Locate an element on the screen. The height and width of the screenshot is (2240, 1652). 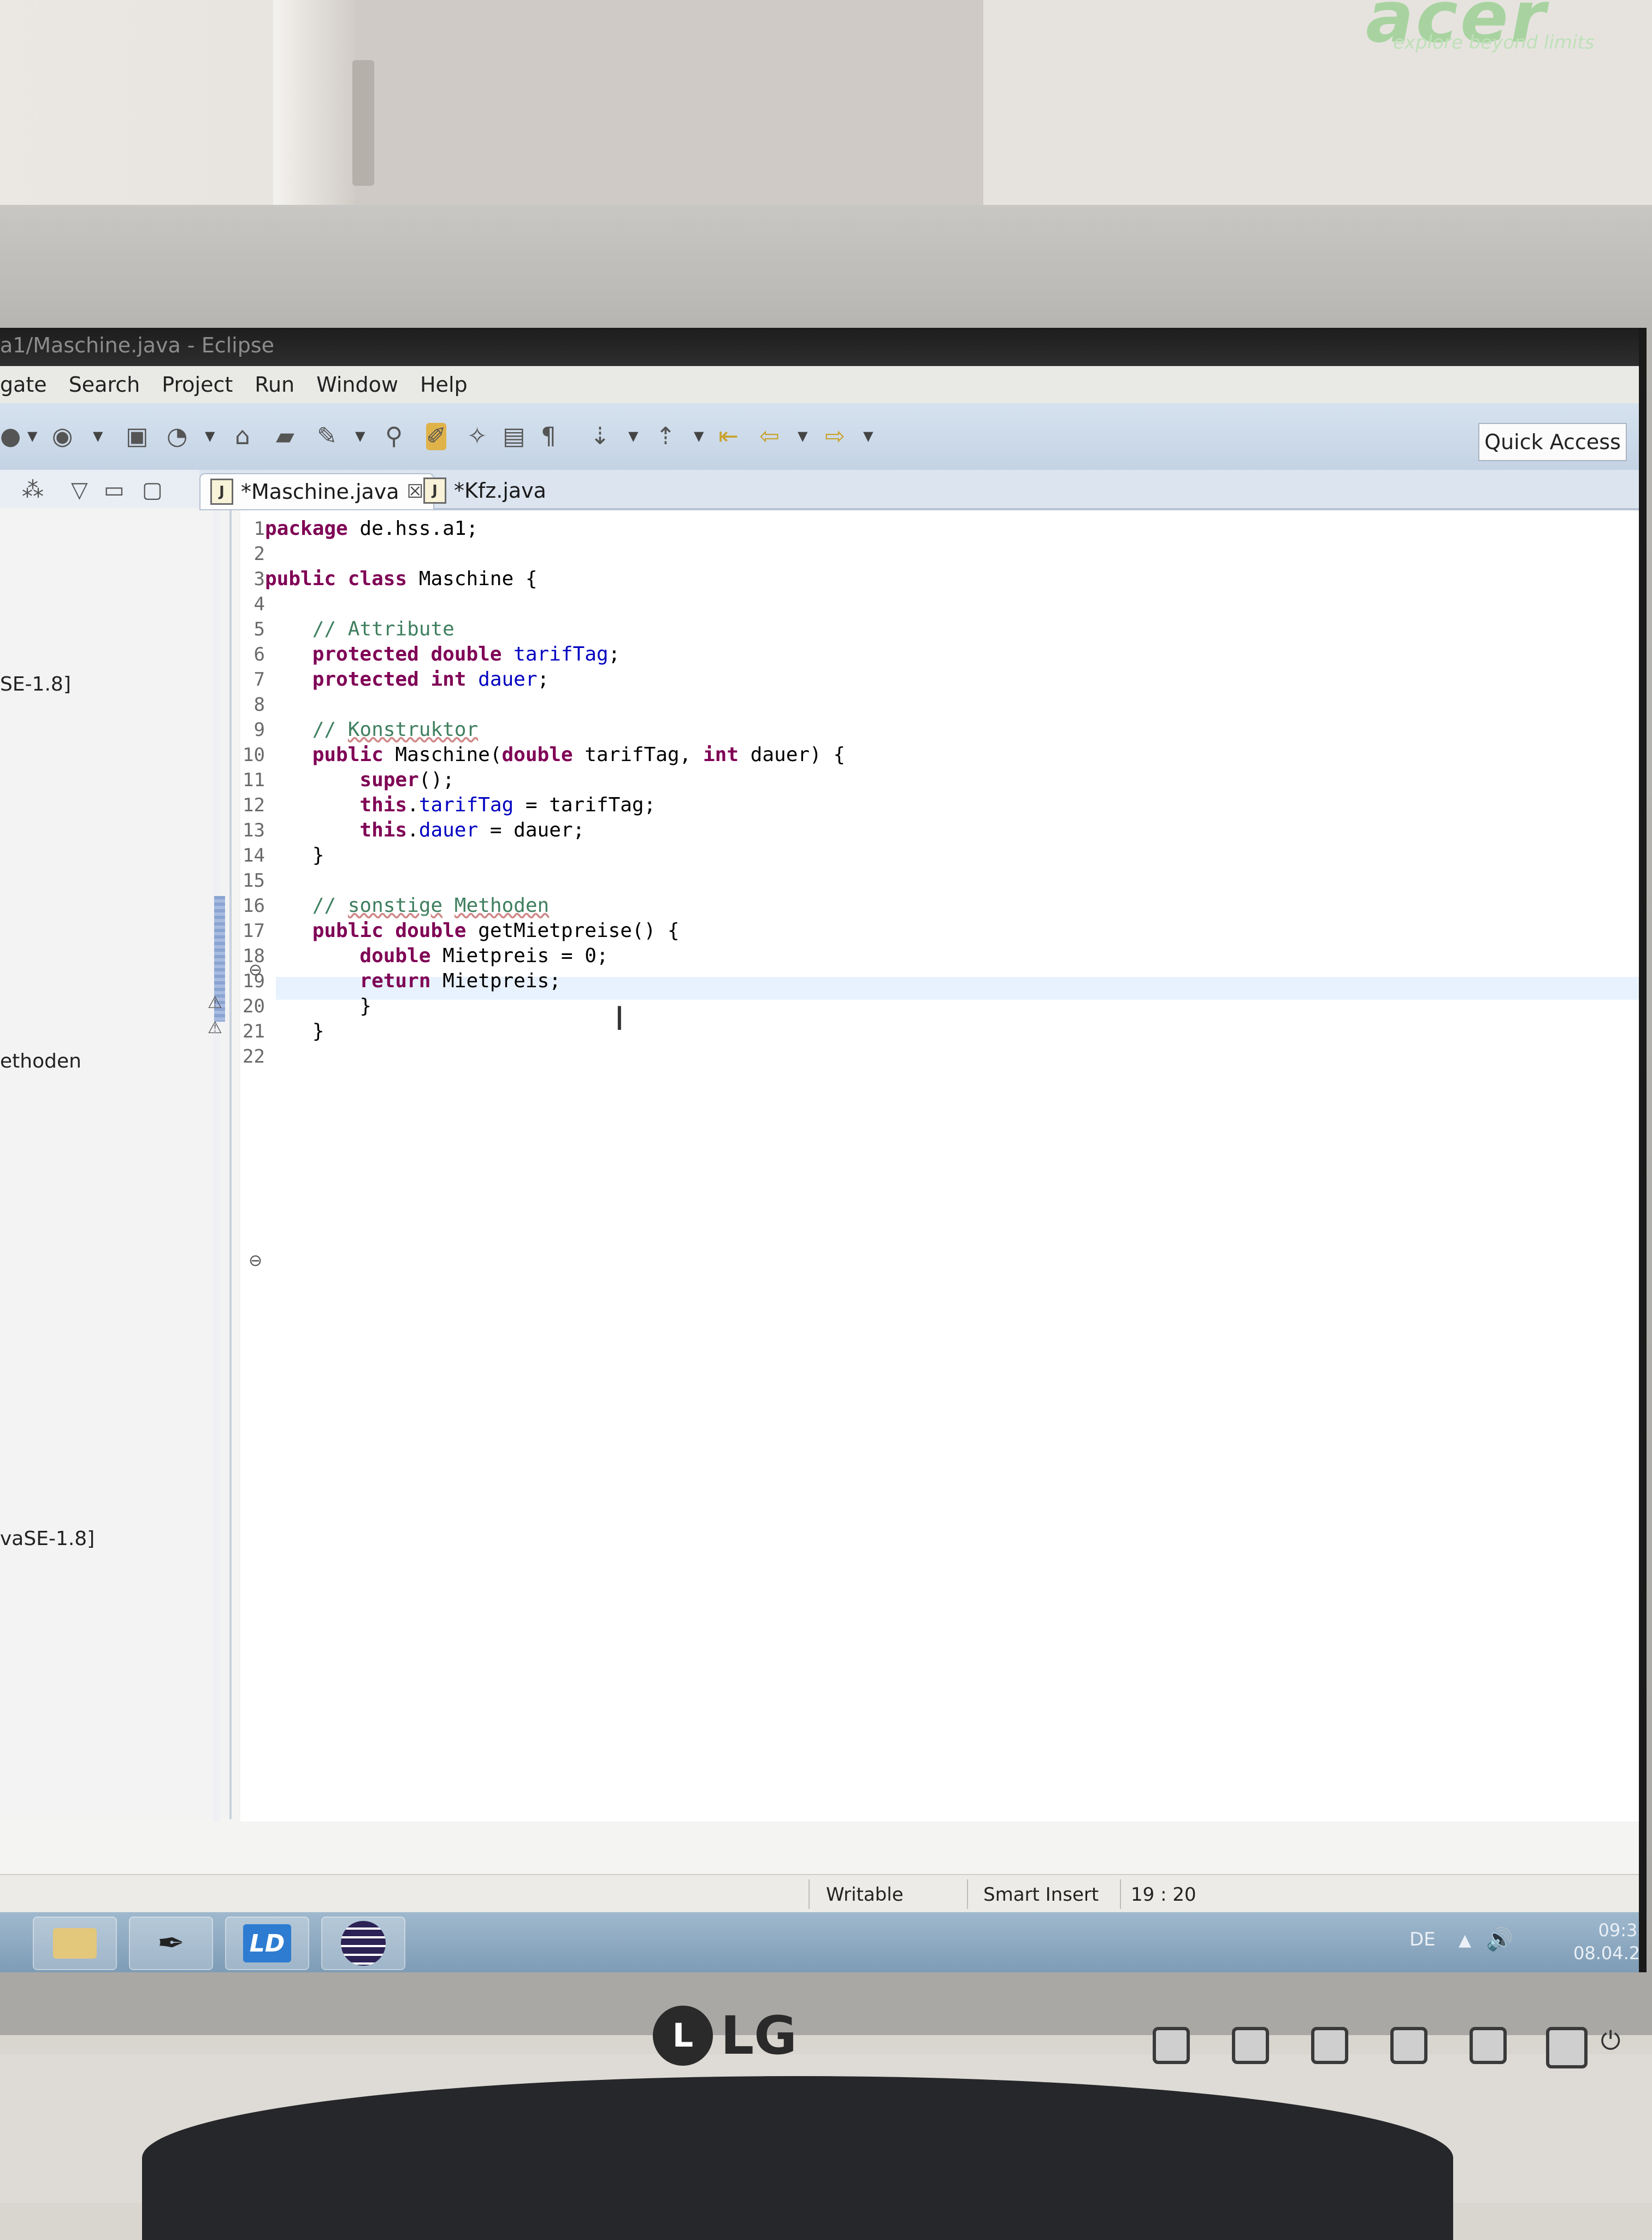
menu-help: Help is located at coordinates (444, 385).